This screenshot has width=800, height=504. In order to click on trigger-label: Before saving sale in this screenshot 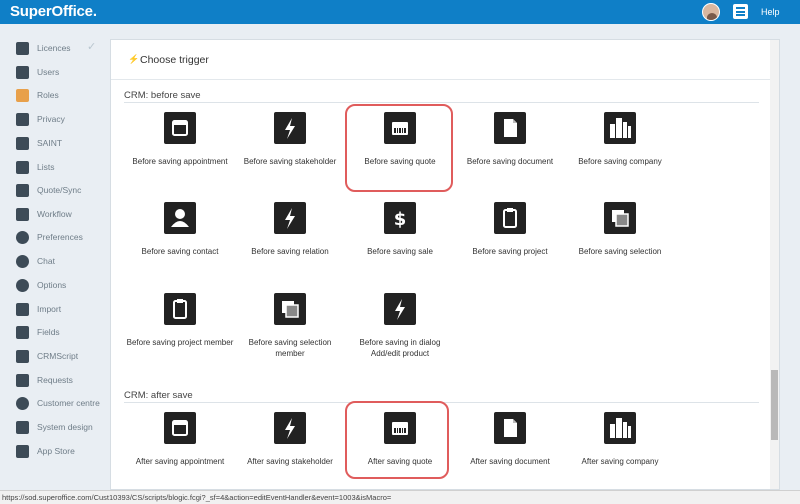, I will do `click(400, 251)`.